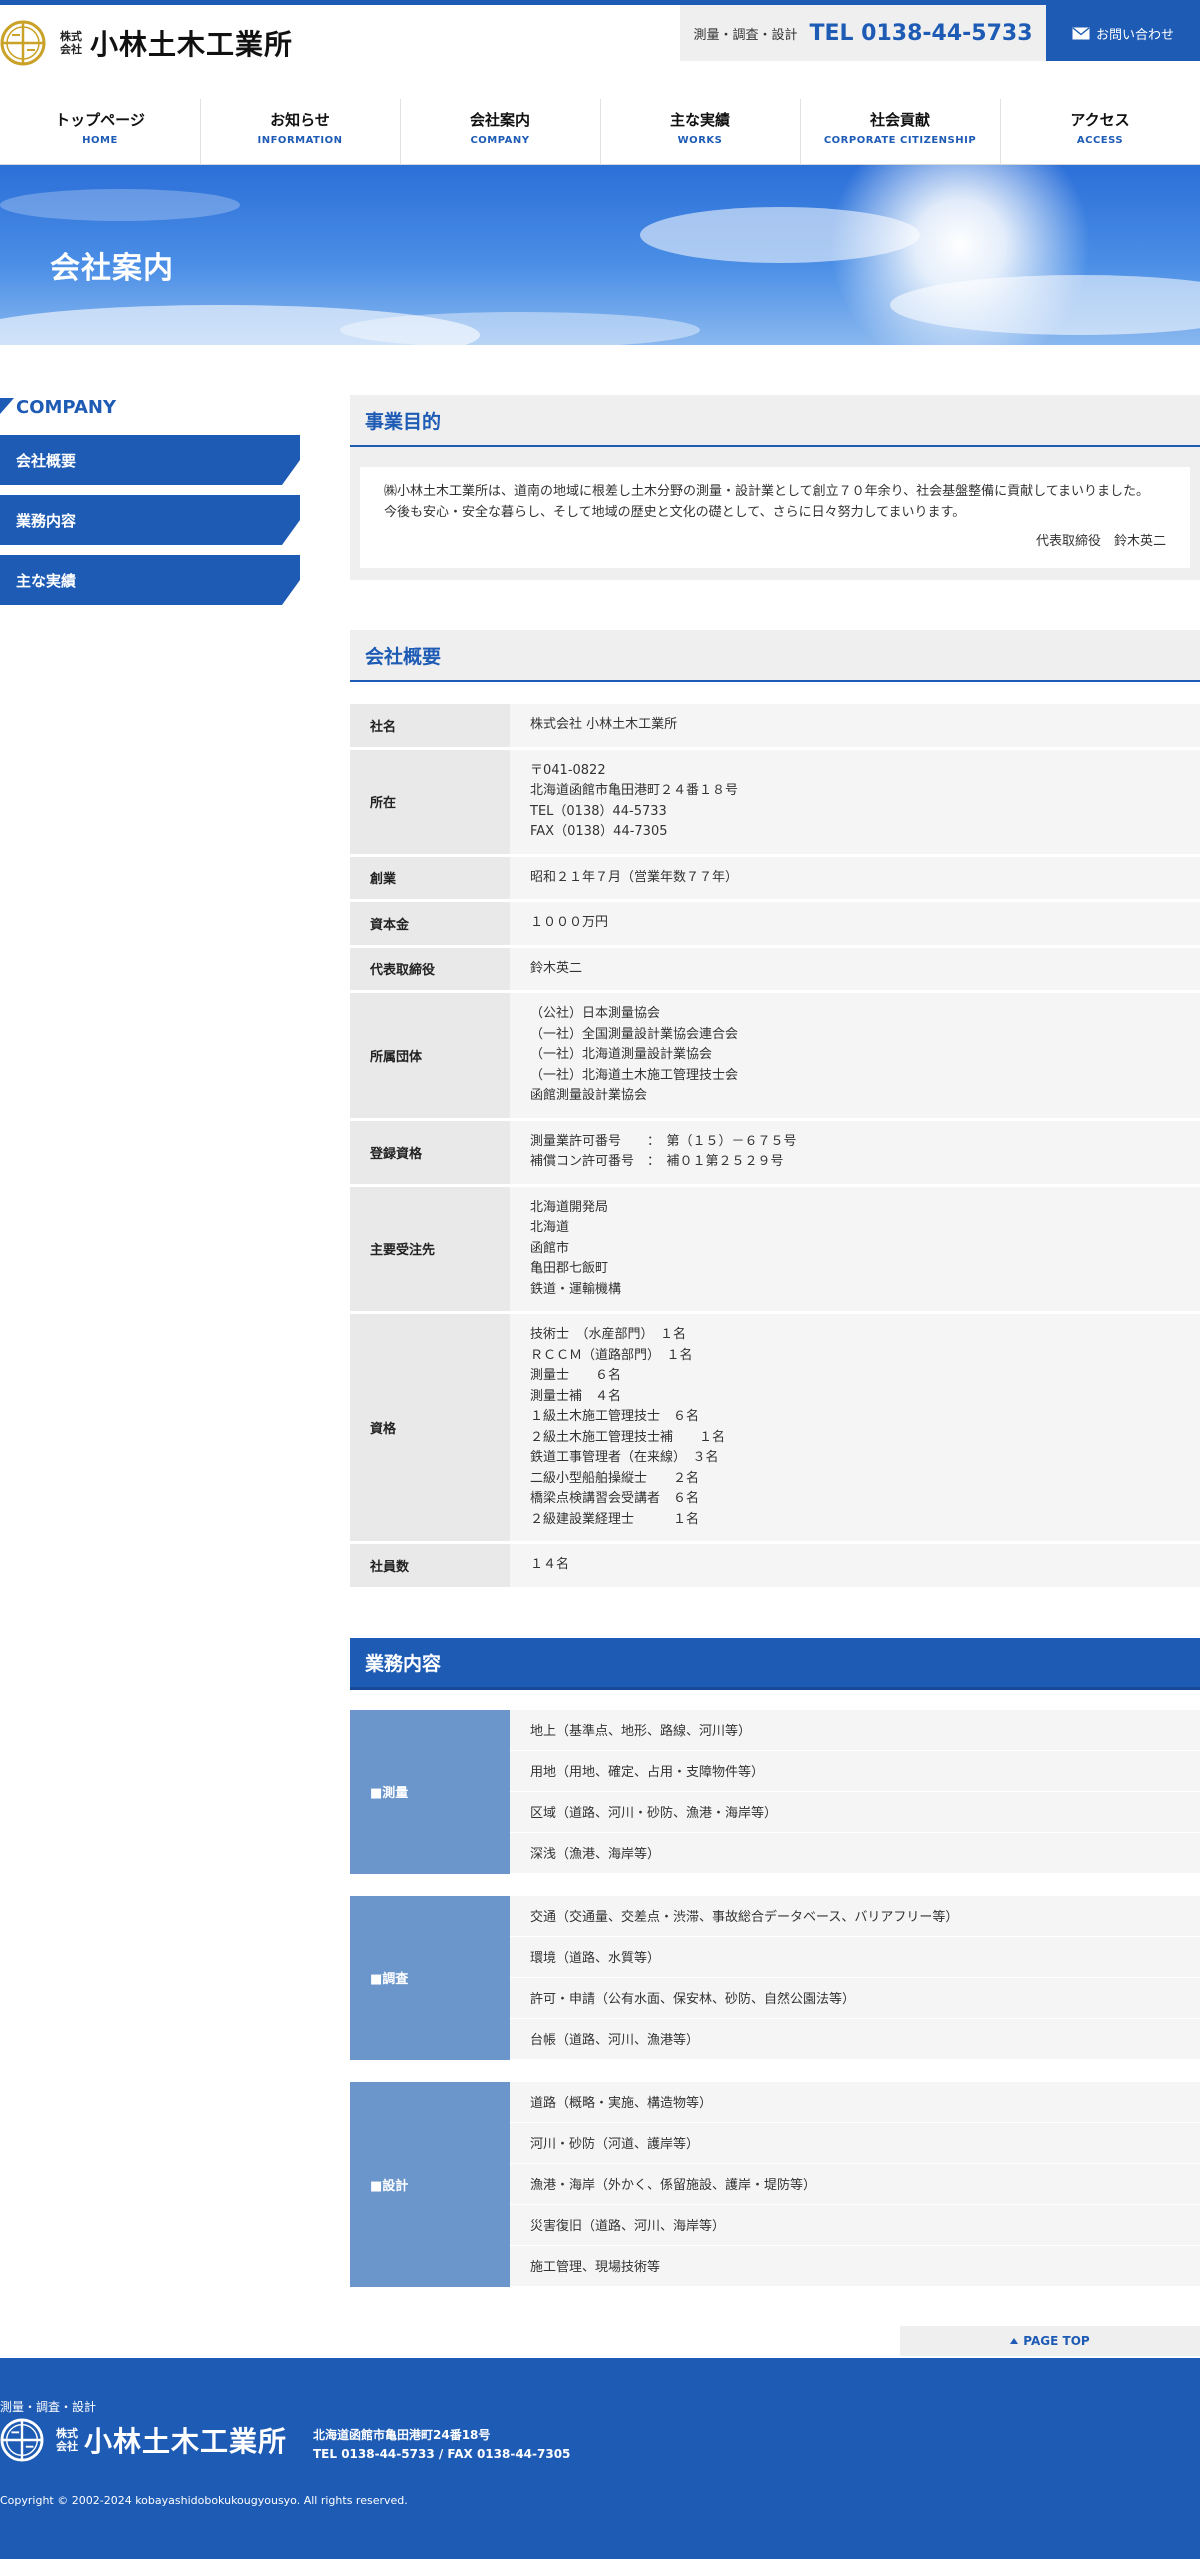  What do you see at coordinates (430, 1153) in the screenshot?
I see `row-label: 登録資格` at bounding box center [430, 1153].